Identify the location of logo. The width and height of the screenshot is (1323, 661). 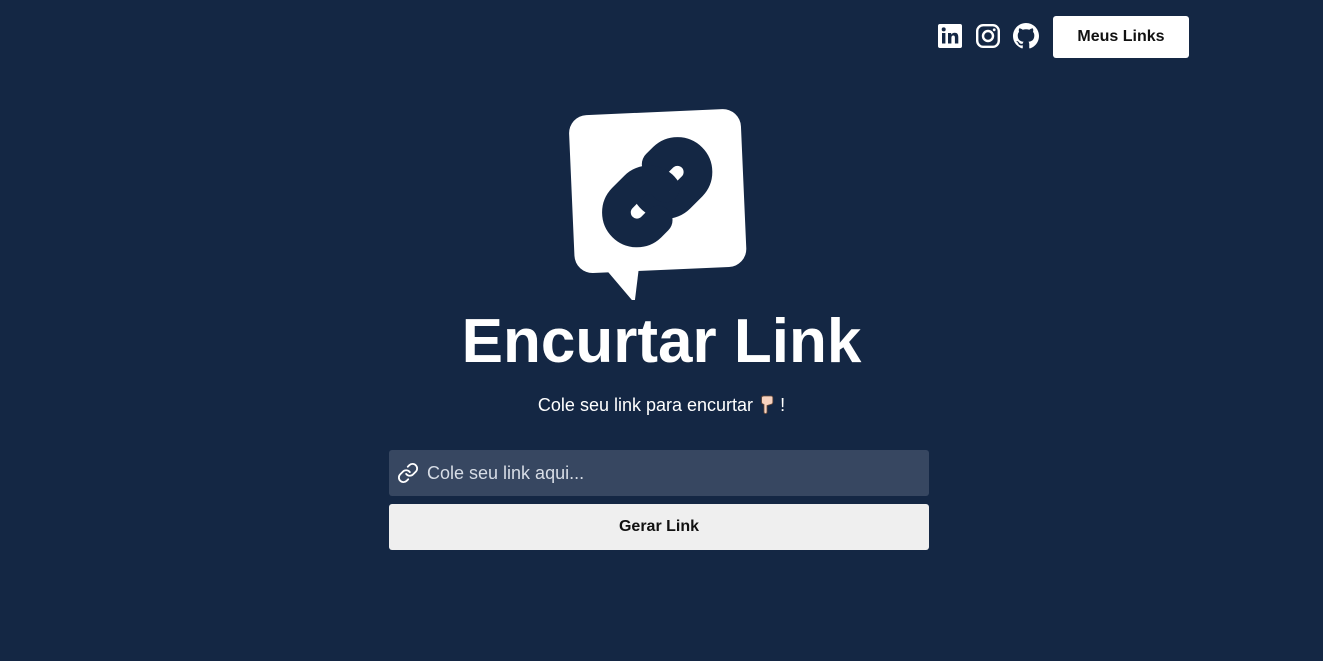
(659, 204).